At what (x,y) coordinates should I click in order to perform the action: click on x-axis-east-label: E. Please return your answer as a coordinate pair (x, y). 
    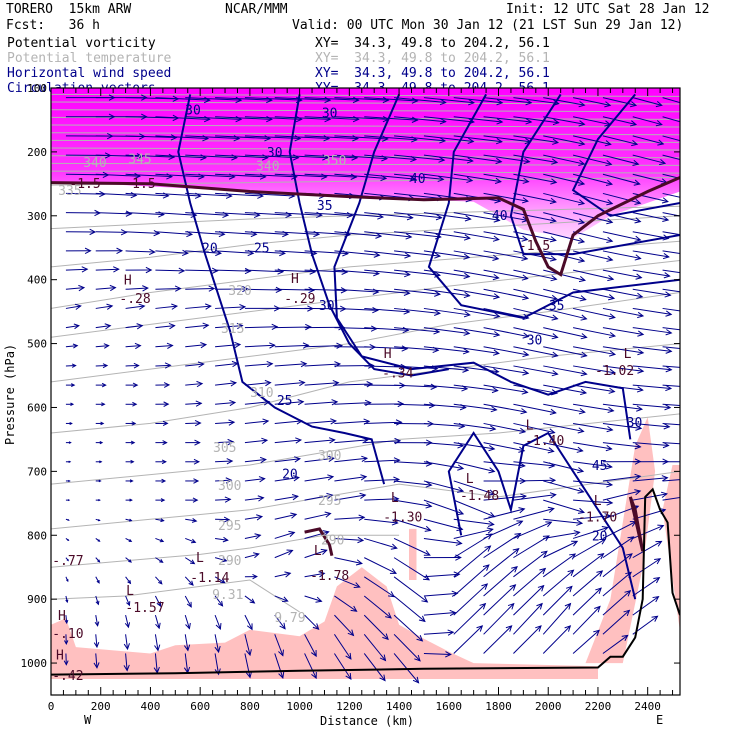
    Looking at the image, I should click on (659, 720).